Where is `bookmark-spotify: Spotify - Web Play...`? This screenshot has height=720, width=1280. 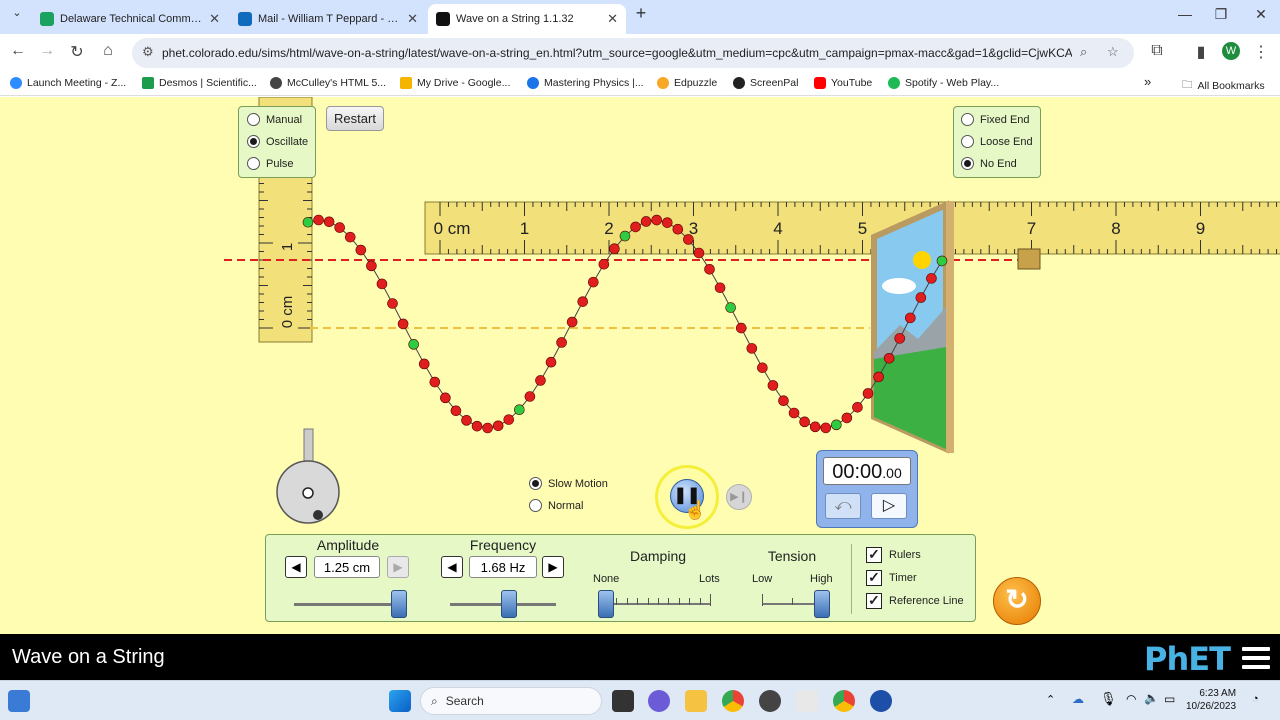 bookmark-spotify: Spotify - Web Play... is located at coordinates (943, 83).